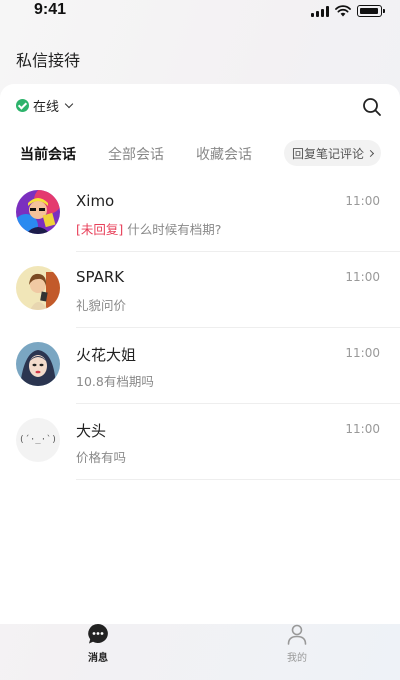  I want to click on conversation-preview: 10.8有档期吗, so click(115, 380).